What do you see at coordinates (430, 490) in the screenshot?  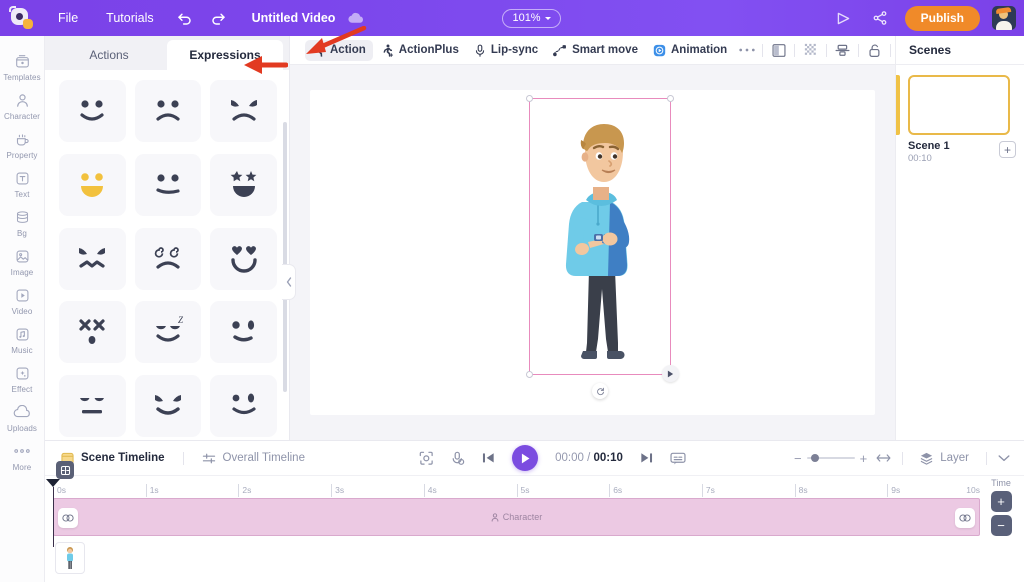 I see `ruler-tick: 4s` at bounding box center [430, 490].